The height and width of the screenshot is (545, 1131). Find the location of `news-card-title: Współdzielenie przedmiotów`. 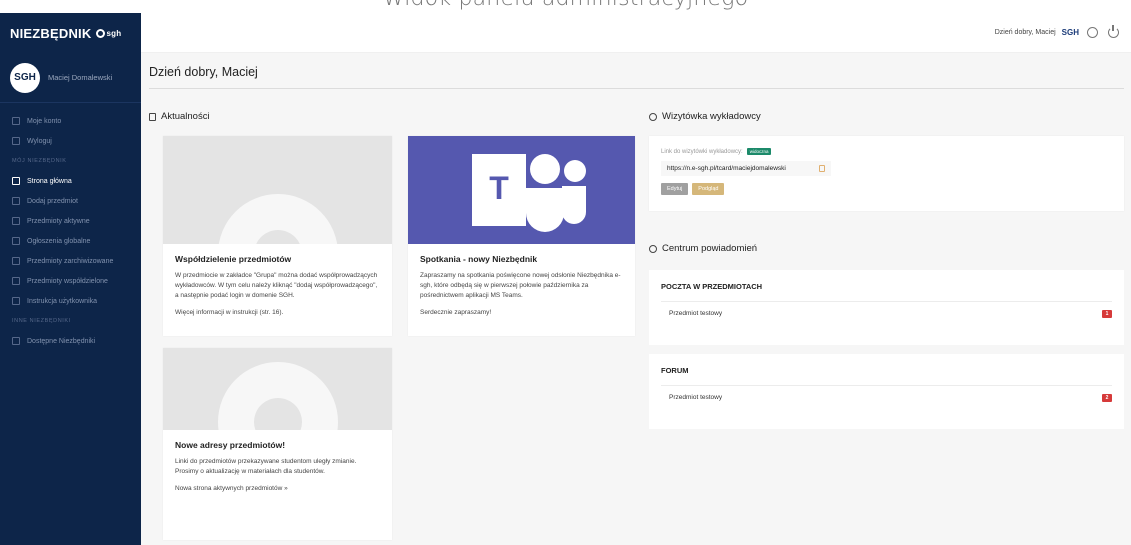

news-card-title: Współdzielenie przedmiotów is located at coordinates (233, 259).